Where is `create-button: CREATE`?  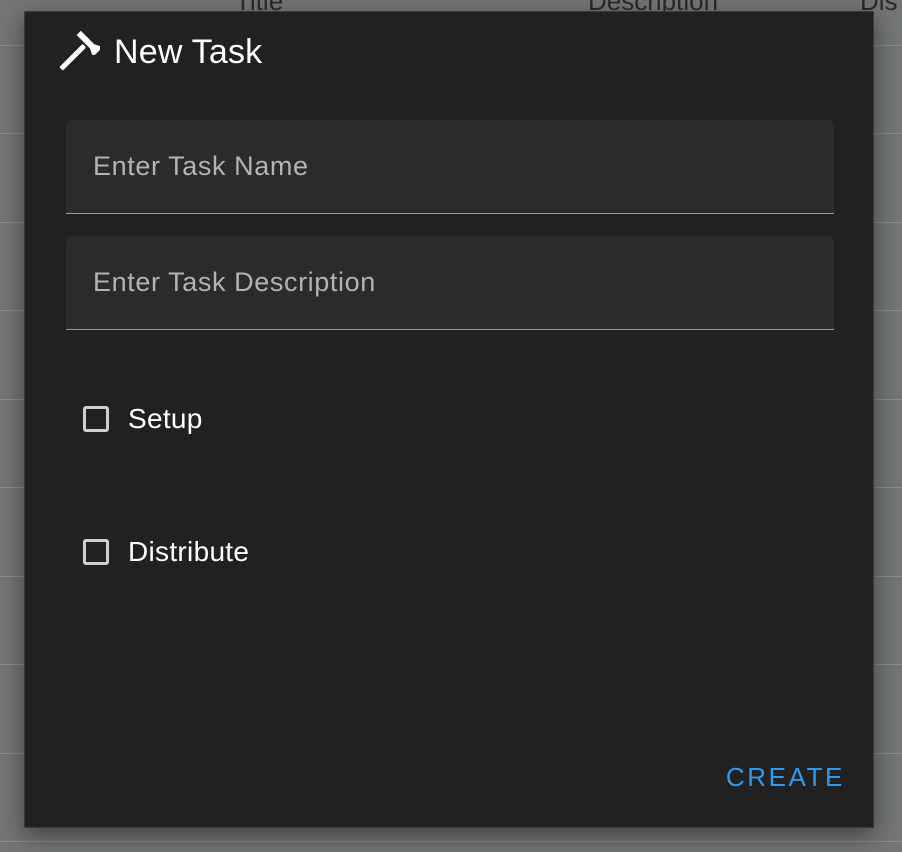 create-button: CREATE is located at coordinates (785, 777).